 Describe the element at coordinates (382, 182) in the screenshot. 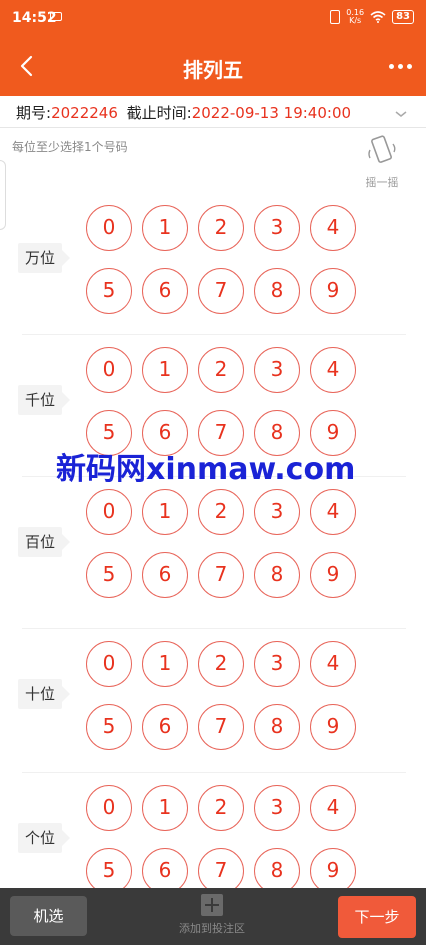

I see `shake-label: 摇一摇` at that location.